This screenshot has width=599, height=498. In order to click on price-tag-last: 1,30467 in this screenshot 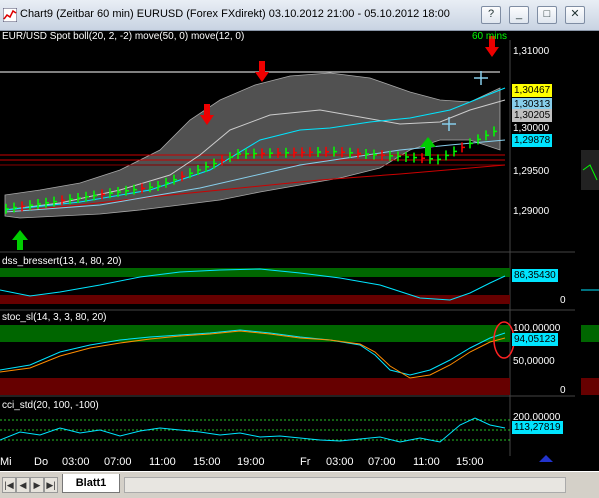, I will do `click(532, 90)`.